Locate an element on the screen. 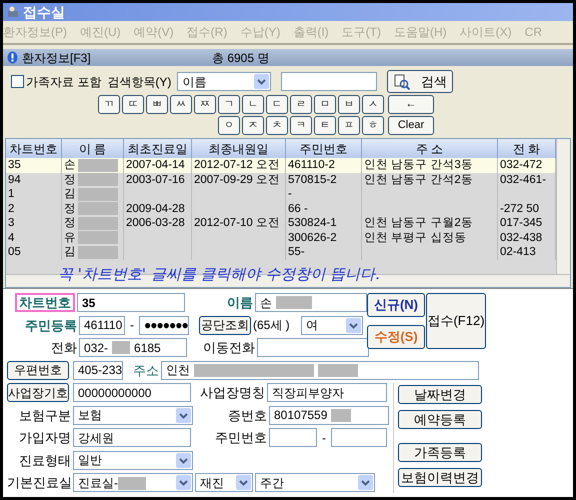  dropdown: 재진 is located at coordinates (224, 482).